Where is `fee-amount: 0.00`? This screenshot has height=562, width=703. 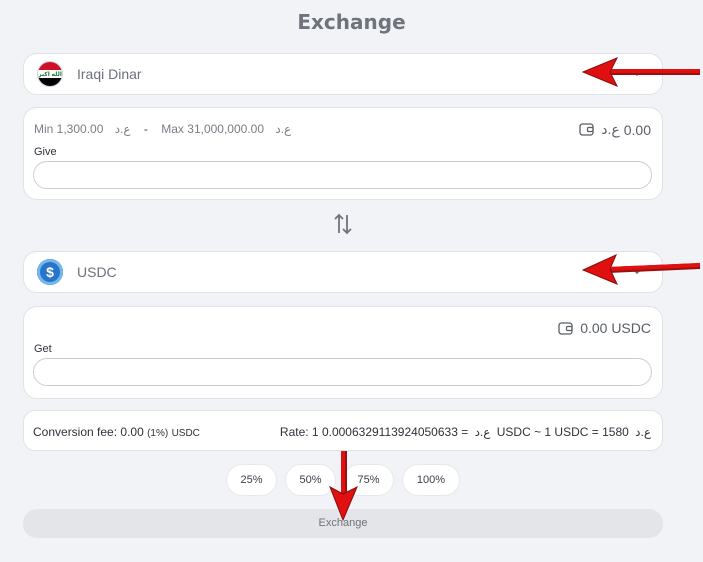
fee-amount: 0.00 is located at coordinates (132, 432).